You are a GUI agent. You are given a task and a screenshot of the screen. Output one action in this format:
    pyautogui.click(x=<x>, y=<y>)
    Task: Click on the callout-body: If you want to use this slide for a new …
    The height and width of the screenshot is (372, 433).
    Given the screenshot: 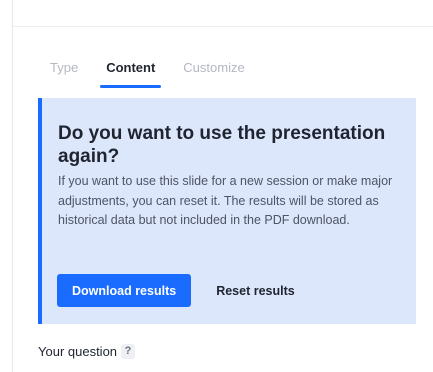 What is the action you would take?
    pyautogui.click(x=225, y=200)
    